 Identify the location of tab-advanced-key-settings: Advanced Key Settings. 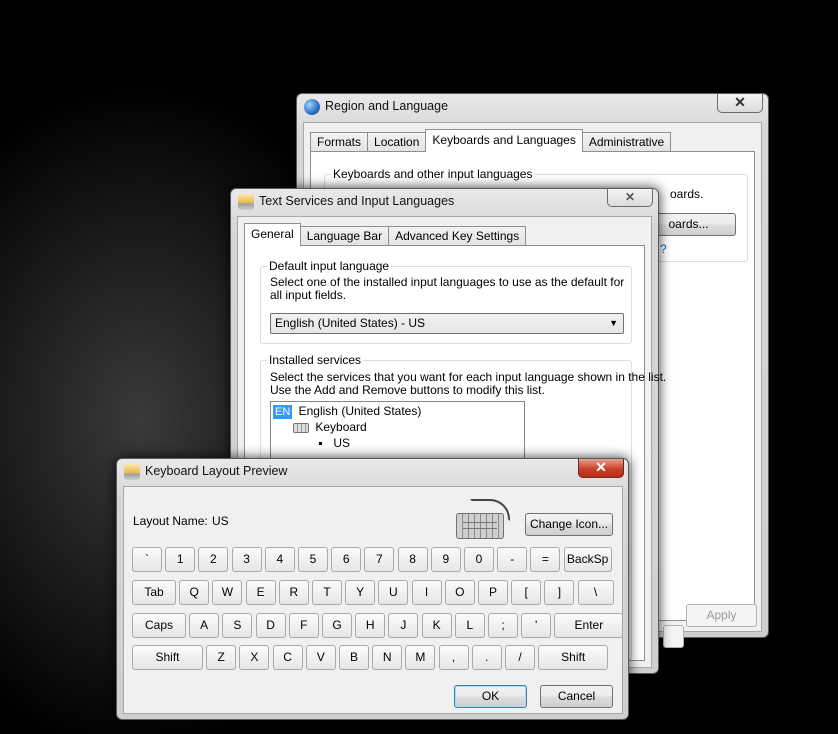
(457, 236).